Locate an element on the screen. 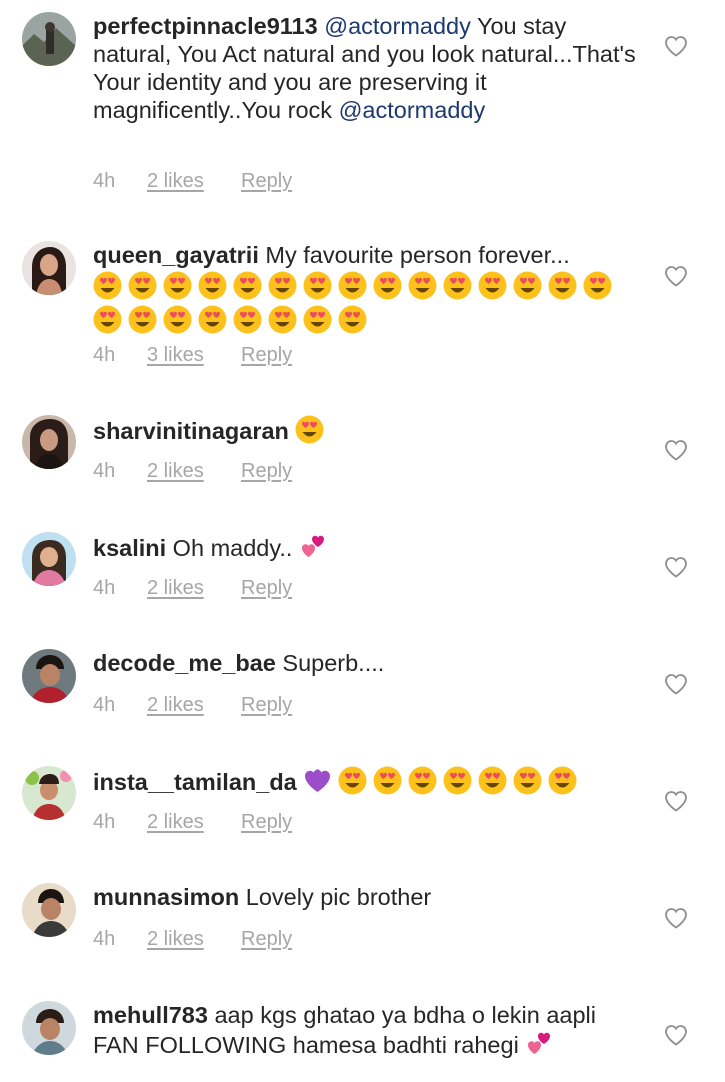 The width and height of the screenshot is (725, 1082). comment-username: ksalini is located at coordinates (129, 548).